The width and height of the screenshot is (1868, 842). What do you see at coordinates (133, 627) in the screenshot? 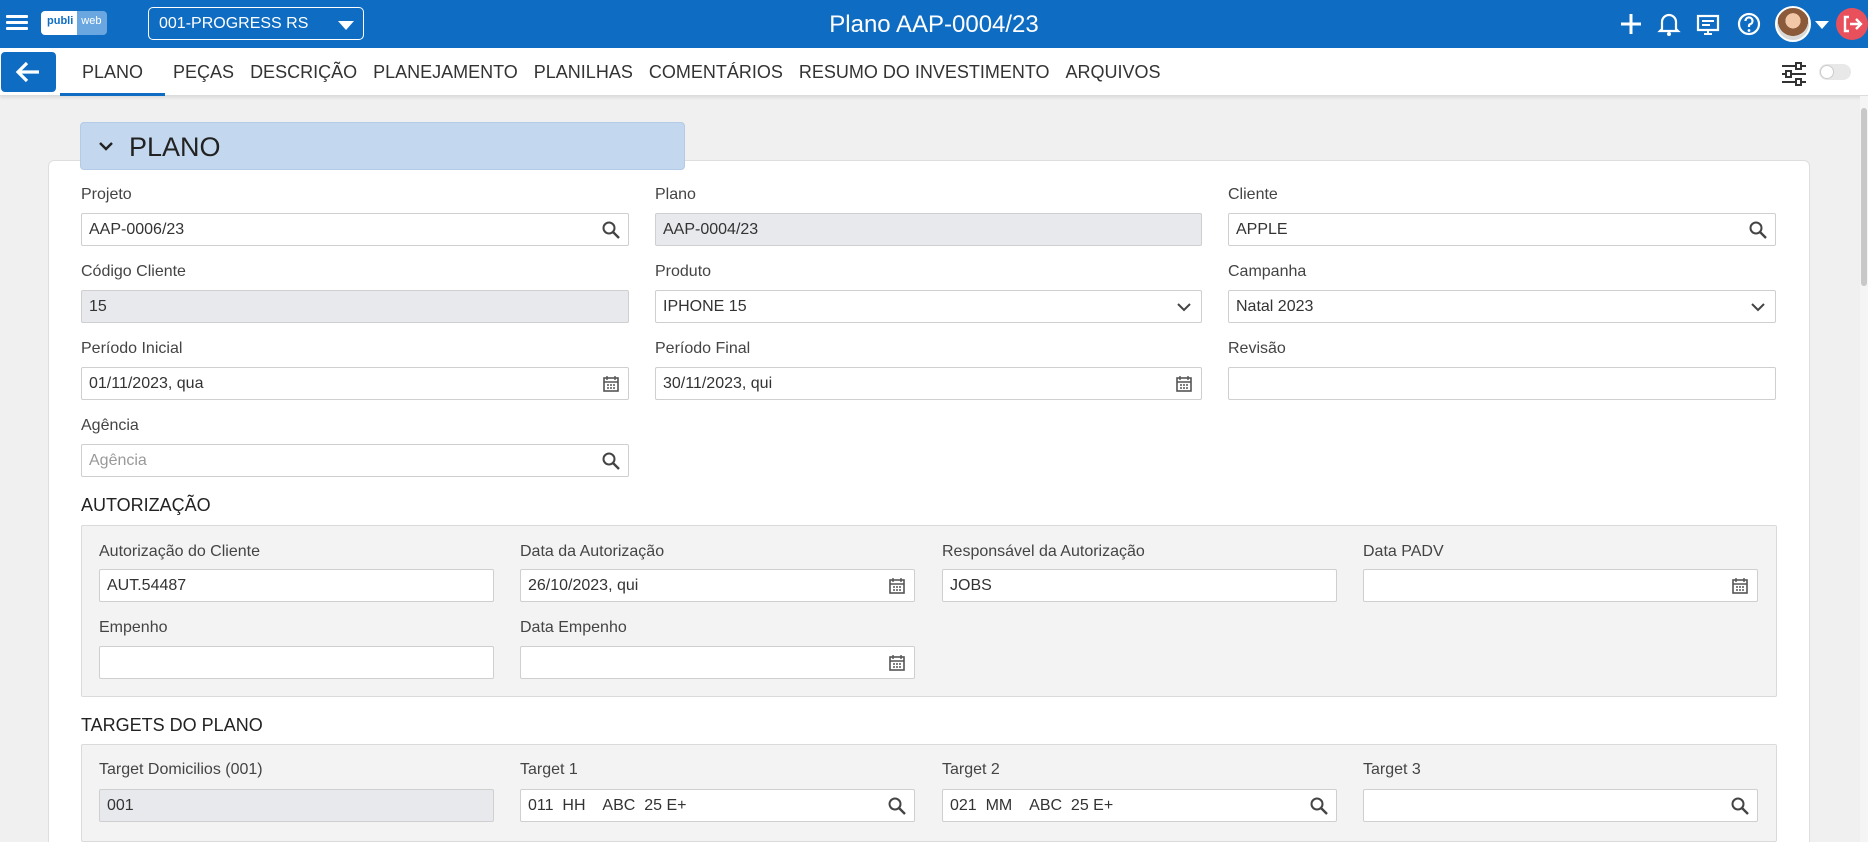
I see `empenho-label: Empenho` at bounding box center [133, 627].